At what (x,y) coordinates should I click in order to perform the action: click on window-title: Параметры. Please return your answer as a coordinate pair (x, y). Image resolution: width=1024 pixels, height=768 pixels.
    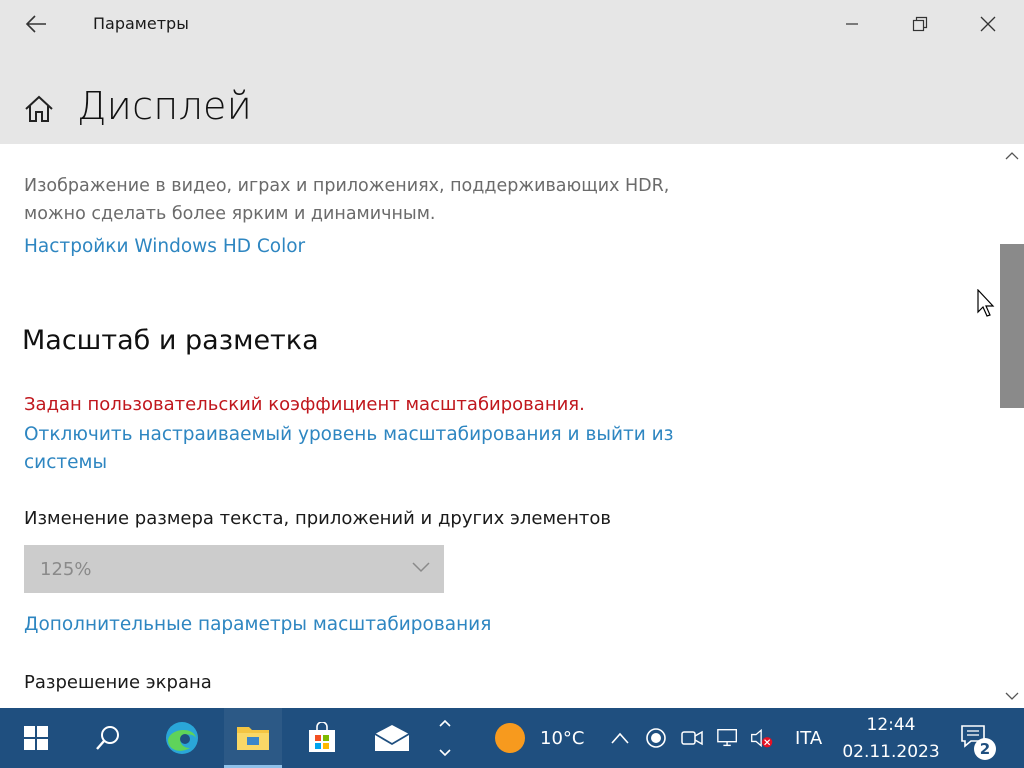
    Looking at the image, I should click on (141, 23).